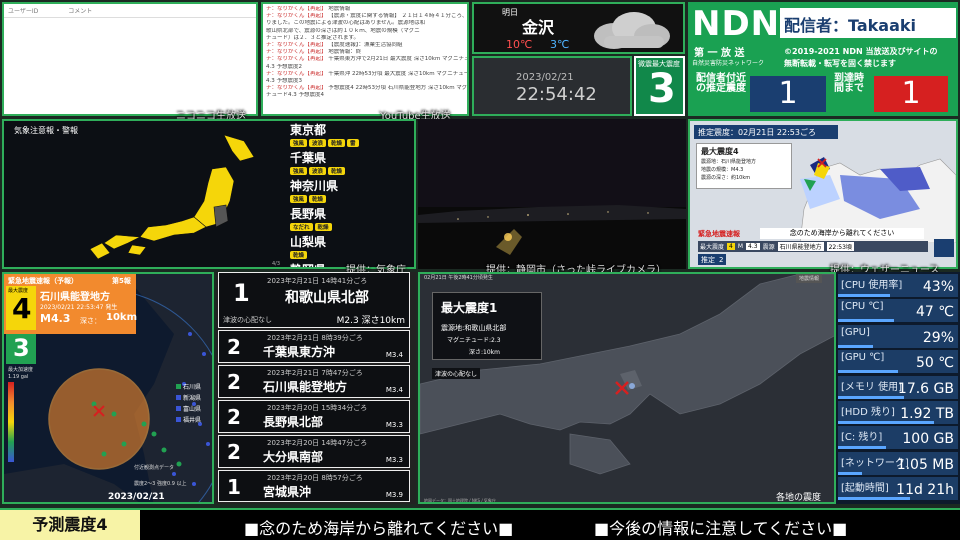 Image resolution: width=960 pixels, height=540 pixels. What do you see at coordinates (327, 298) in the screenshot?
I see `quake-place: 和歌山県北部` at bounding box center [327, 298].